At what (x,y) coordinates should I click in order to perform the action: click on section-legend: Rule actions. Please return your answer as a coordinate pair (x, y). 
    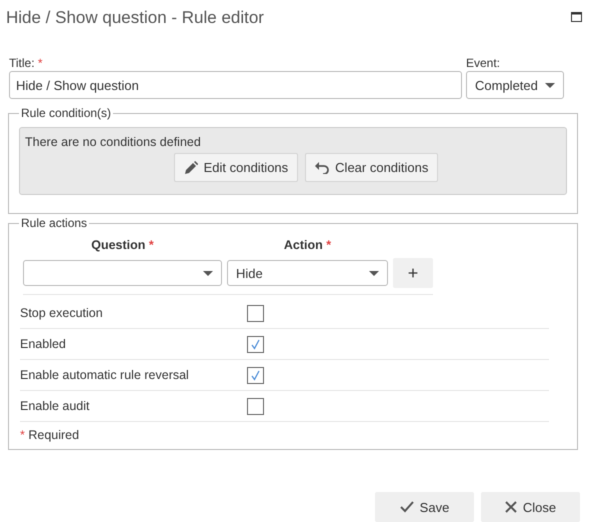
    Looking at the image, I should click on (54, 223).